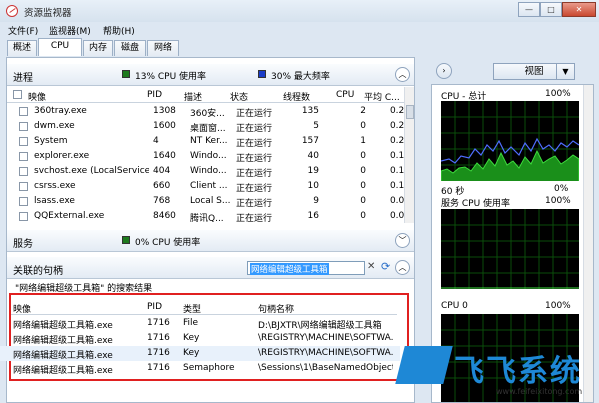  Describe the element at coordinates (130, 48) in the screenshot. I see `tab-disk: 磁盘` at that location.